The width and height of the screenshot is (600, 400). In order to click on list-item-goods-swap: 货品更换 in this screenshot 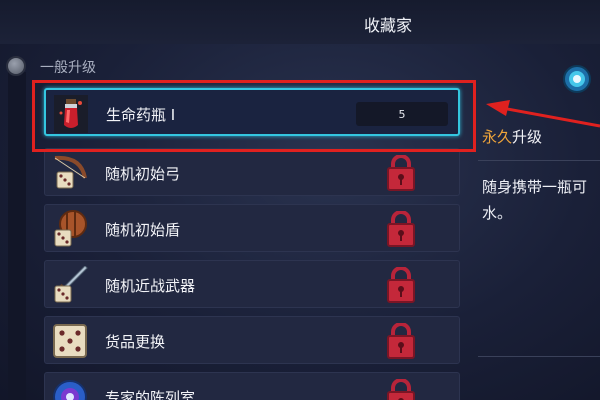, I will do `click(252, 340)`.